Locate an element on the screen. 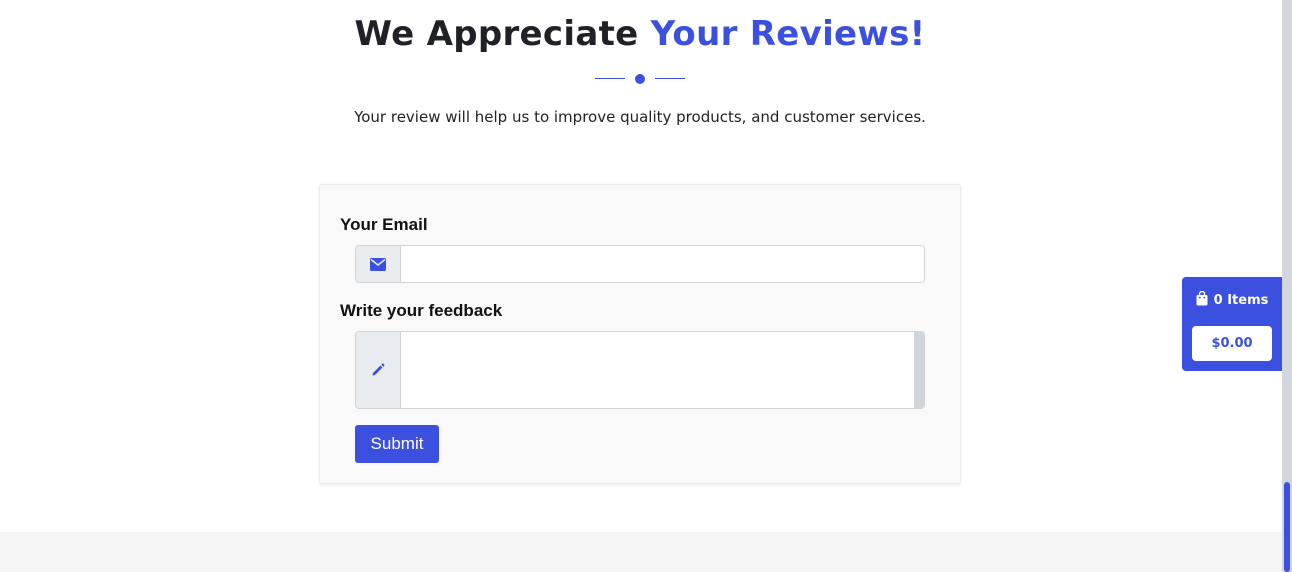 This screenshot has width=1292, height=572. feedback-input-group is located at coordinates (640, 370).